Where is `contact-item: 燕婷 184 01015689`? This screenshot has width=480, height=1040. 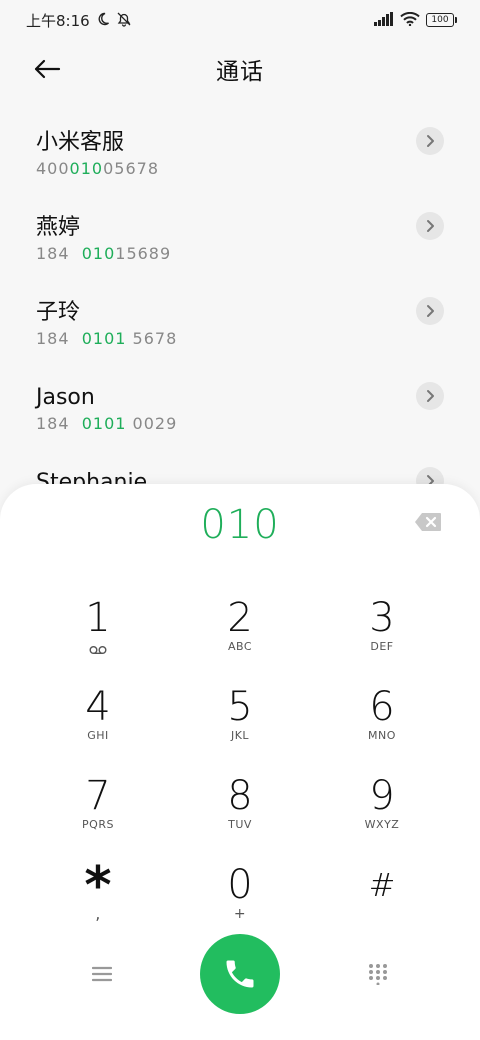 contact-item: 燕婷 184 01015689 is located at coordinates (240, 239).